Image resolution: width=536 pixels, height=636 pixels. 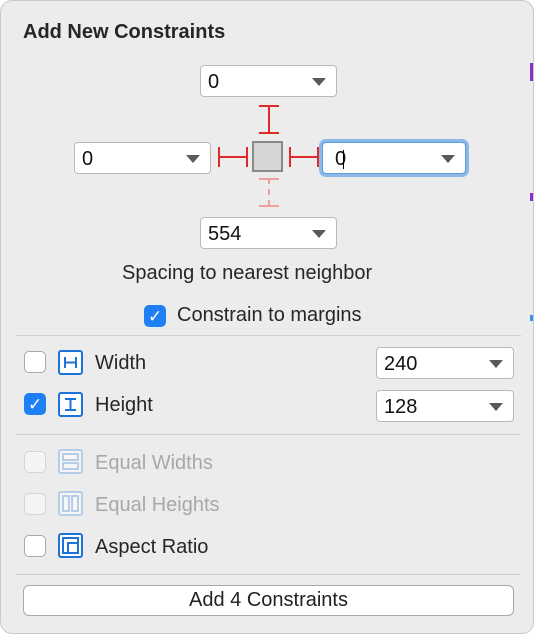 I want to click on add-constraints-button: Add 4 Constraints, so click(x=268, y=600).